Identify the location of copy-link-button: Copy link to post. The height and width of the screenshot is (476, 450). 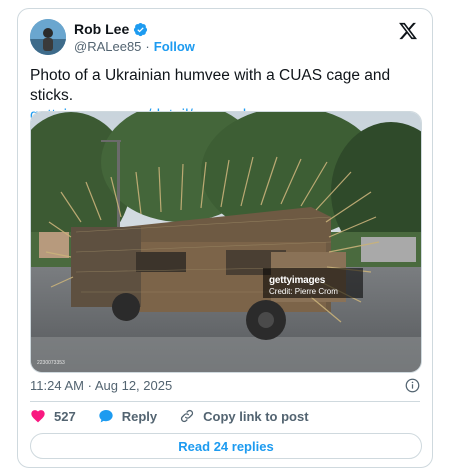
(244, 416).